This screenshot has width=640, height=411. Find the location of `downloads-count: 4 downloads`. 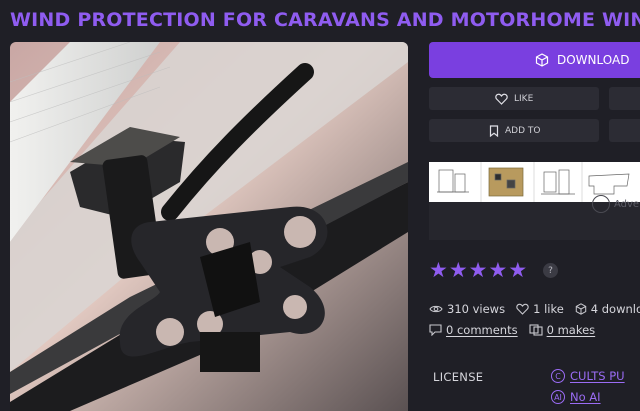

downloads-count: 4 downloads is located at coordinates (615, 309).